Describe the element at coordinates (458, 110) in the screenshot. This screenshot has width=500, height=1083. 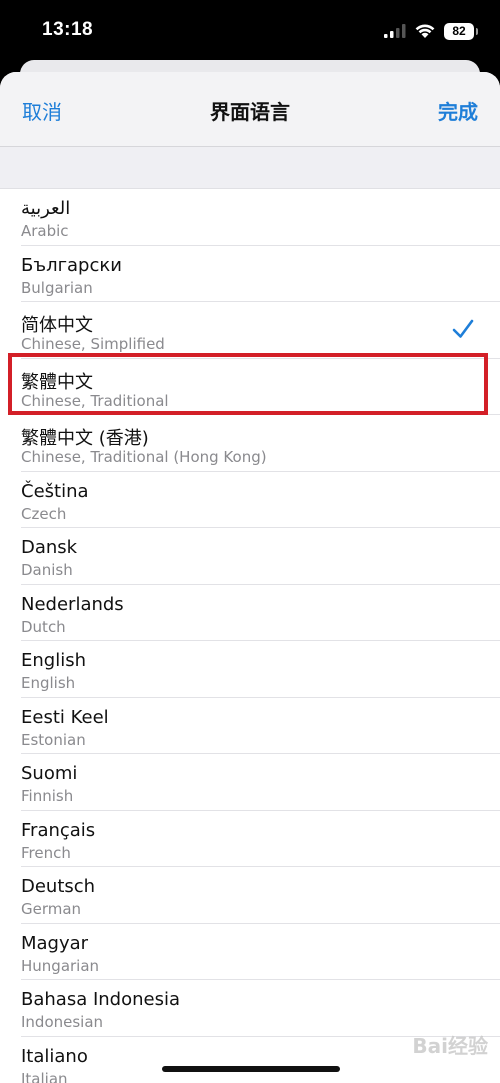
I see `done-button: 完成` at that location.